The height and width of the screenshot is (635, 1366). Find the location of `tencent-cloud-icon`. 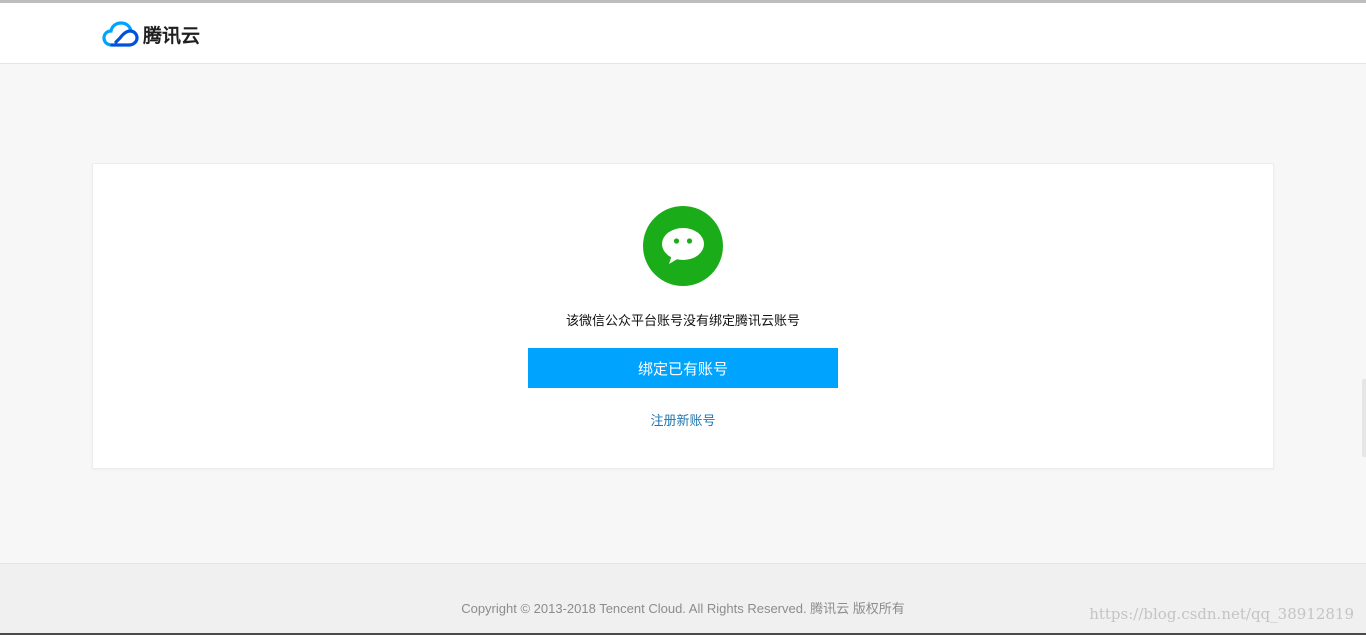

tencent-cloud-icon is located at coordinates (120, 34).